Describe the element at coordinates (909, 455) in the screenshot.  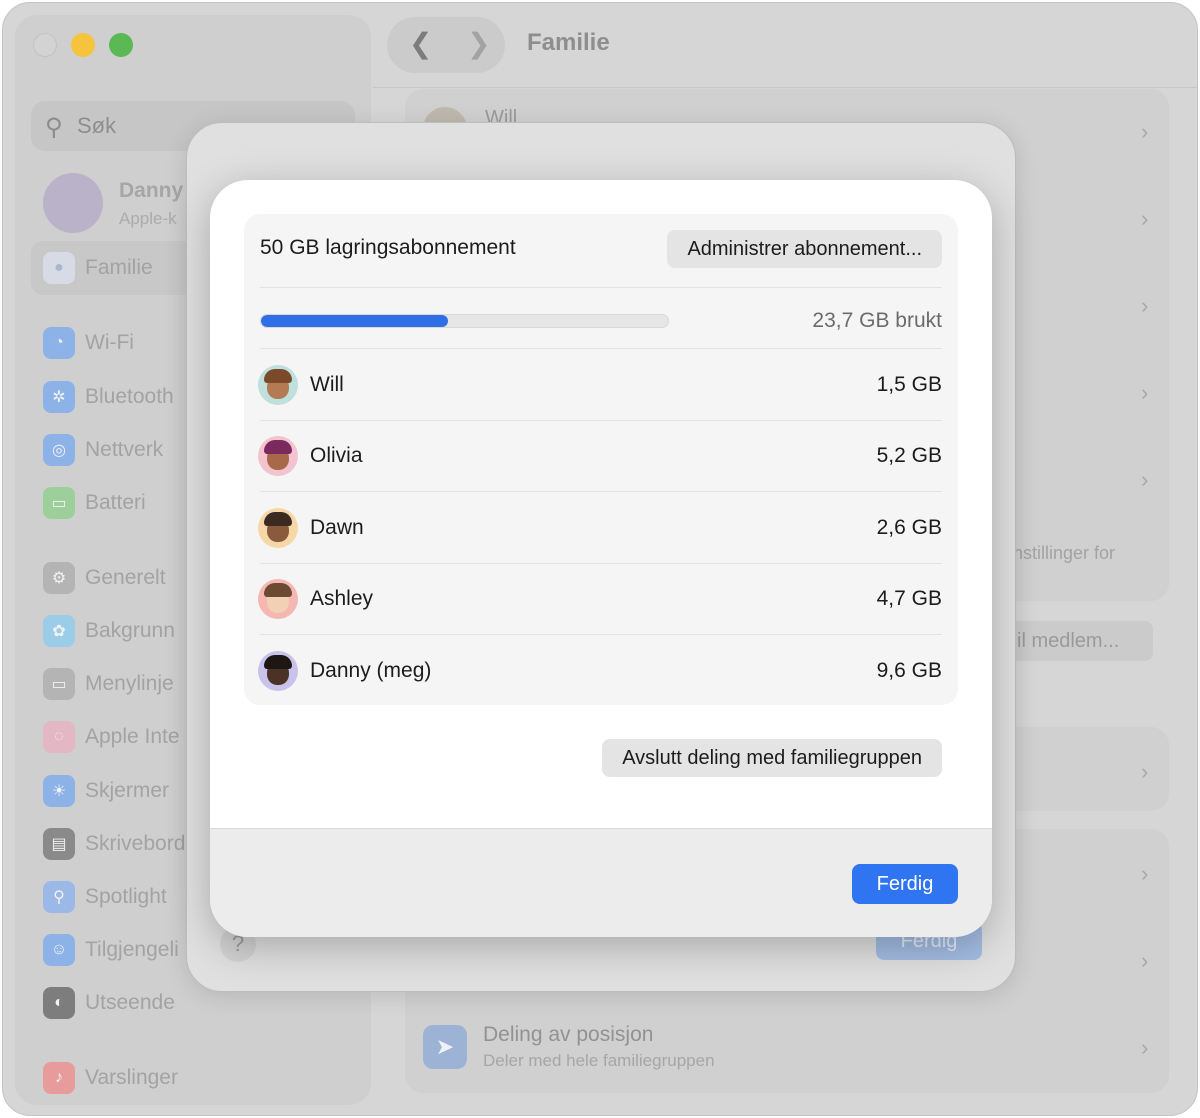
I see `member-storage-size: 5,2 GB` at that location.